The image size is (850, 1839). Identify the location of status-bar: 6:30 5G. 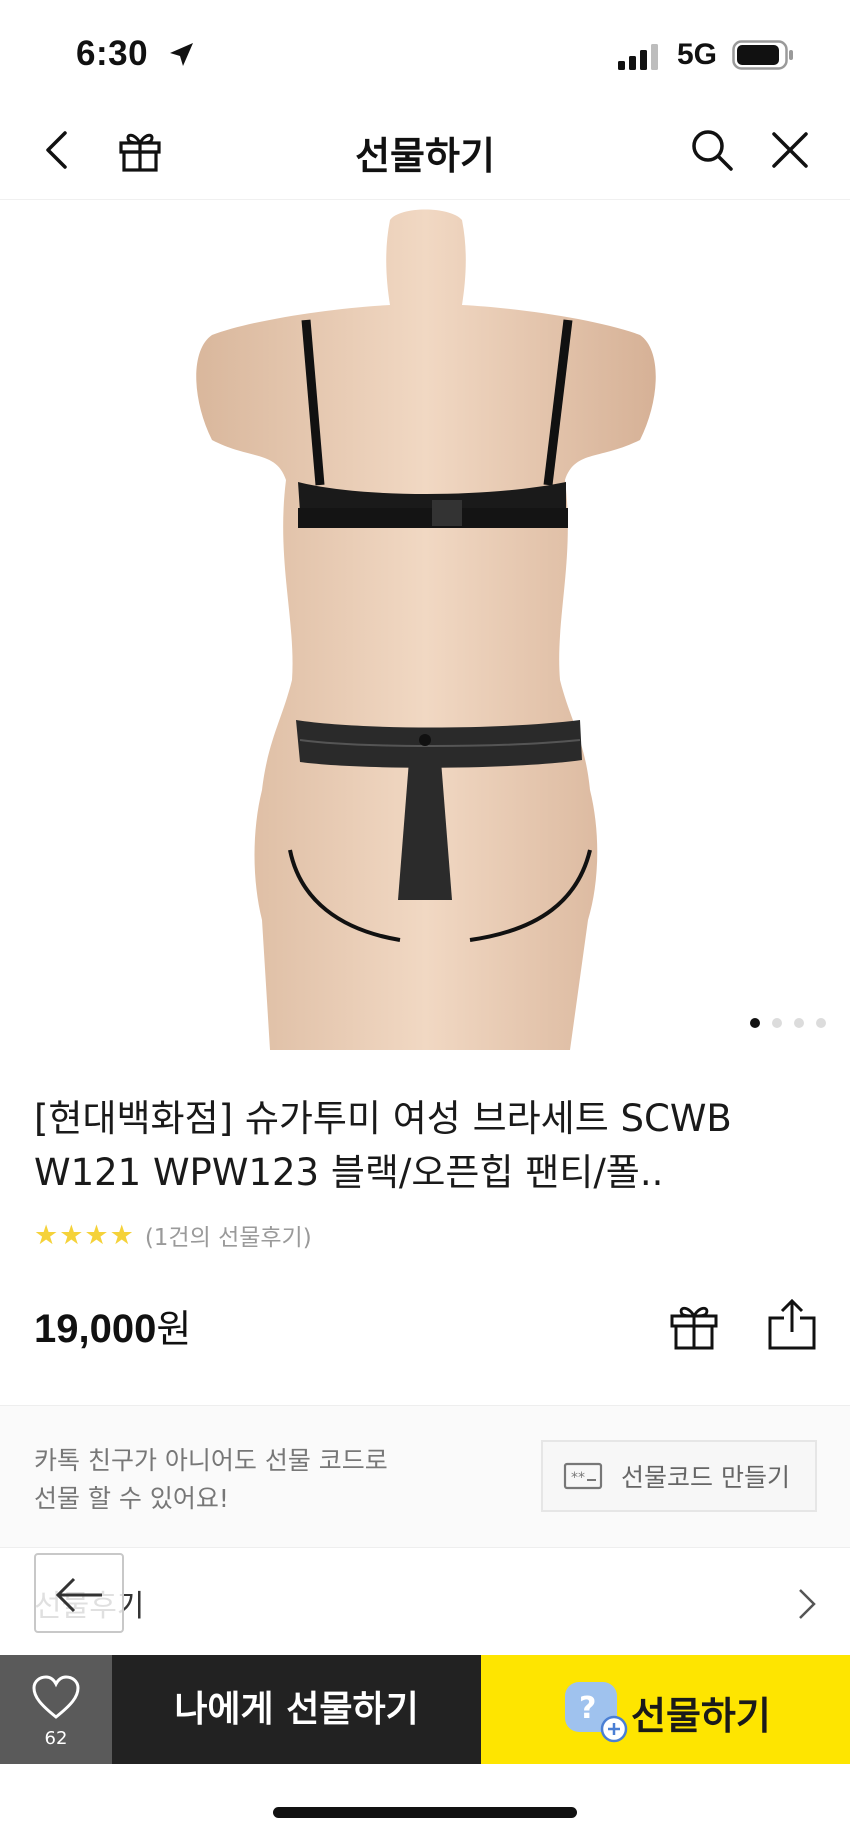
(425, 50).